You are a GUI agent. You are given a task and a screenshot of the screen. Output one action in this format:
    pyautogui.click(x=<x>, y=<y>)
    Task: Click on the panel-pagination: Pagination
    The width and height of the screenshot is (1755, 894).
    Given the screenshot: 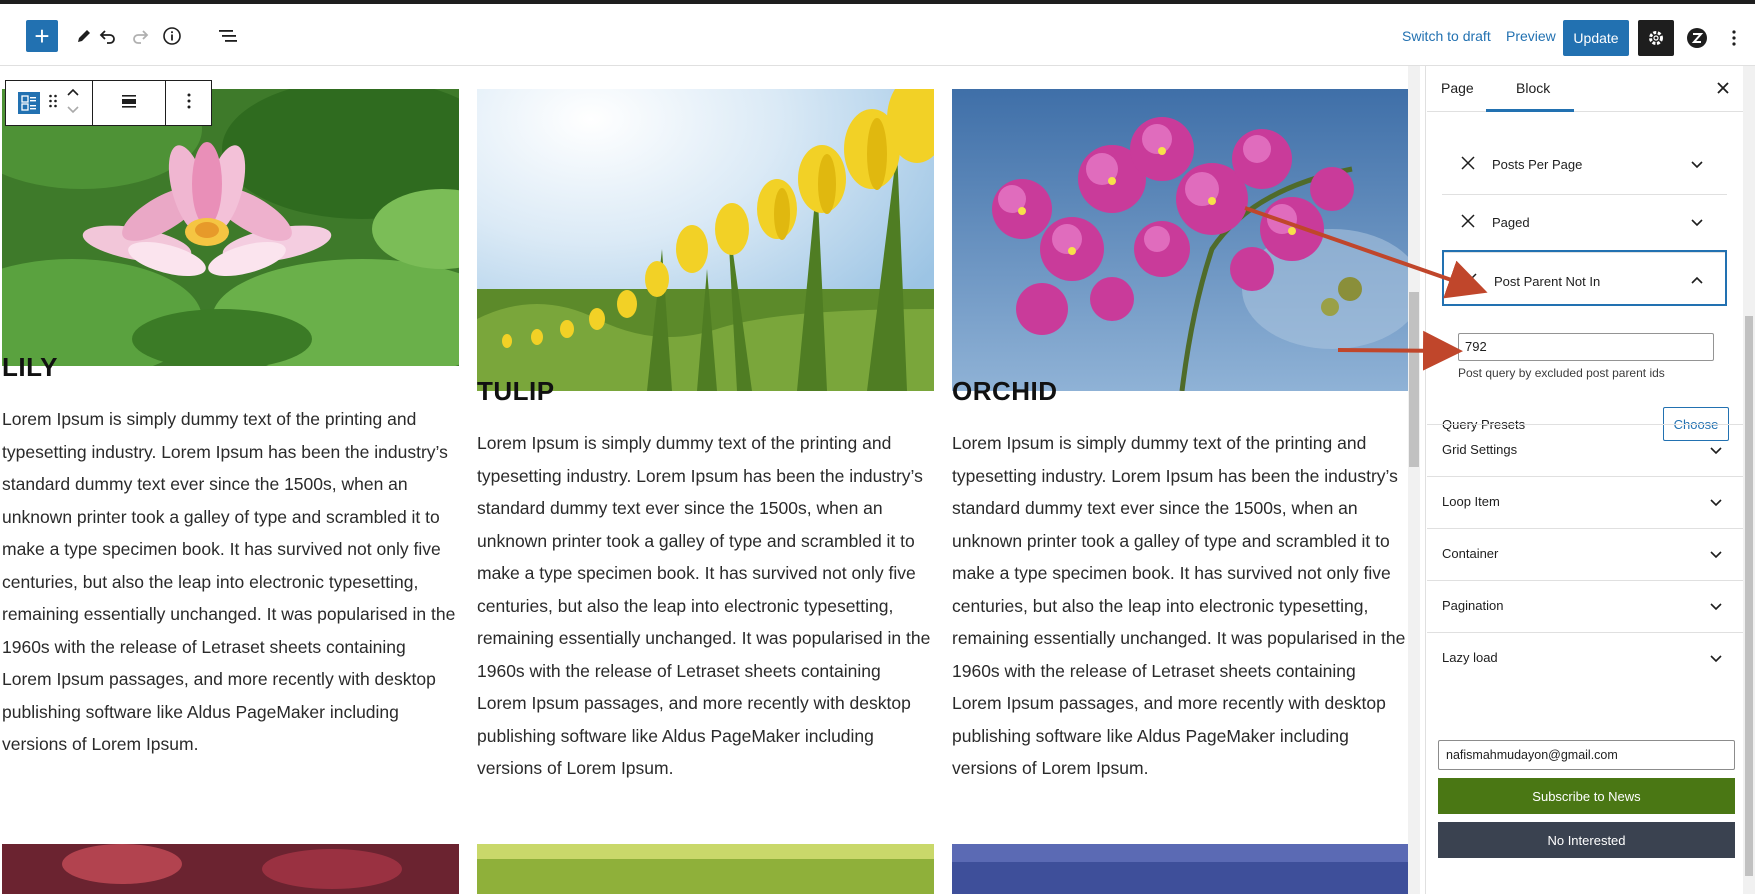 What is the action you would take?
    pyautogui.click(x=1585, y=606)
    